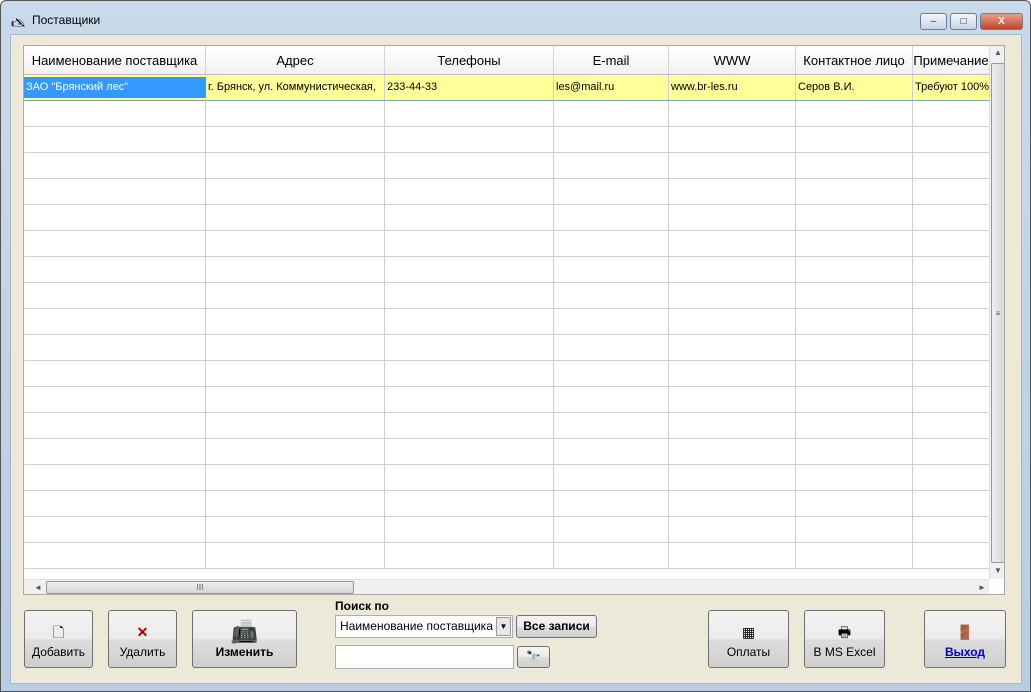  Describe the element at coordinates (997, 52) in the screenshot. I see `scroll-up-icon: ▲` at that location.